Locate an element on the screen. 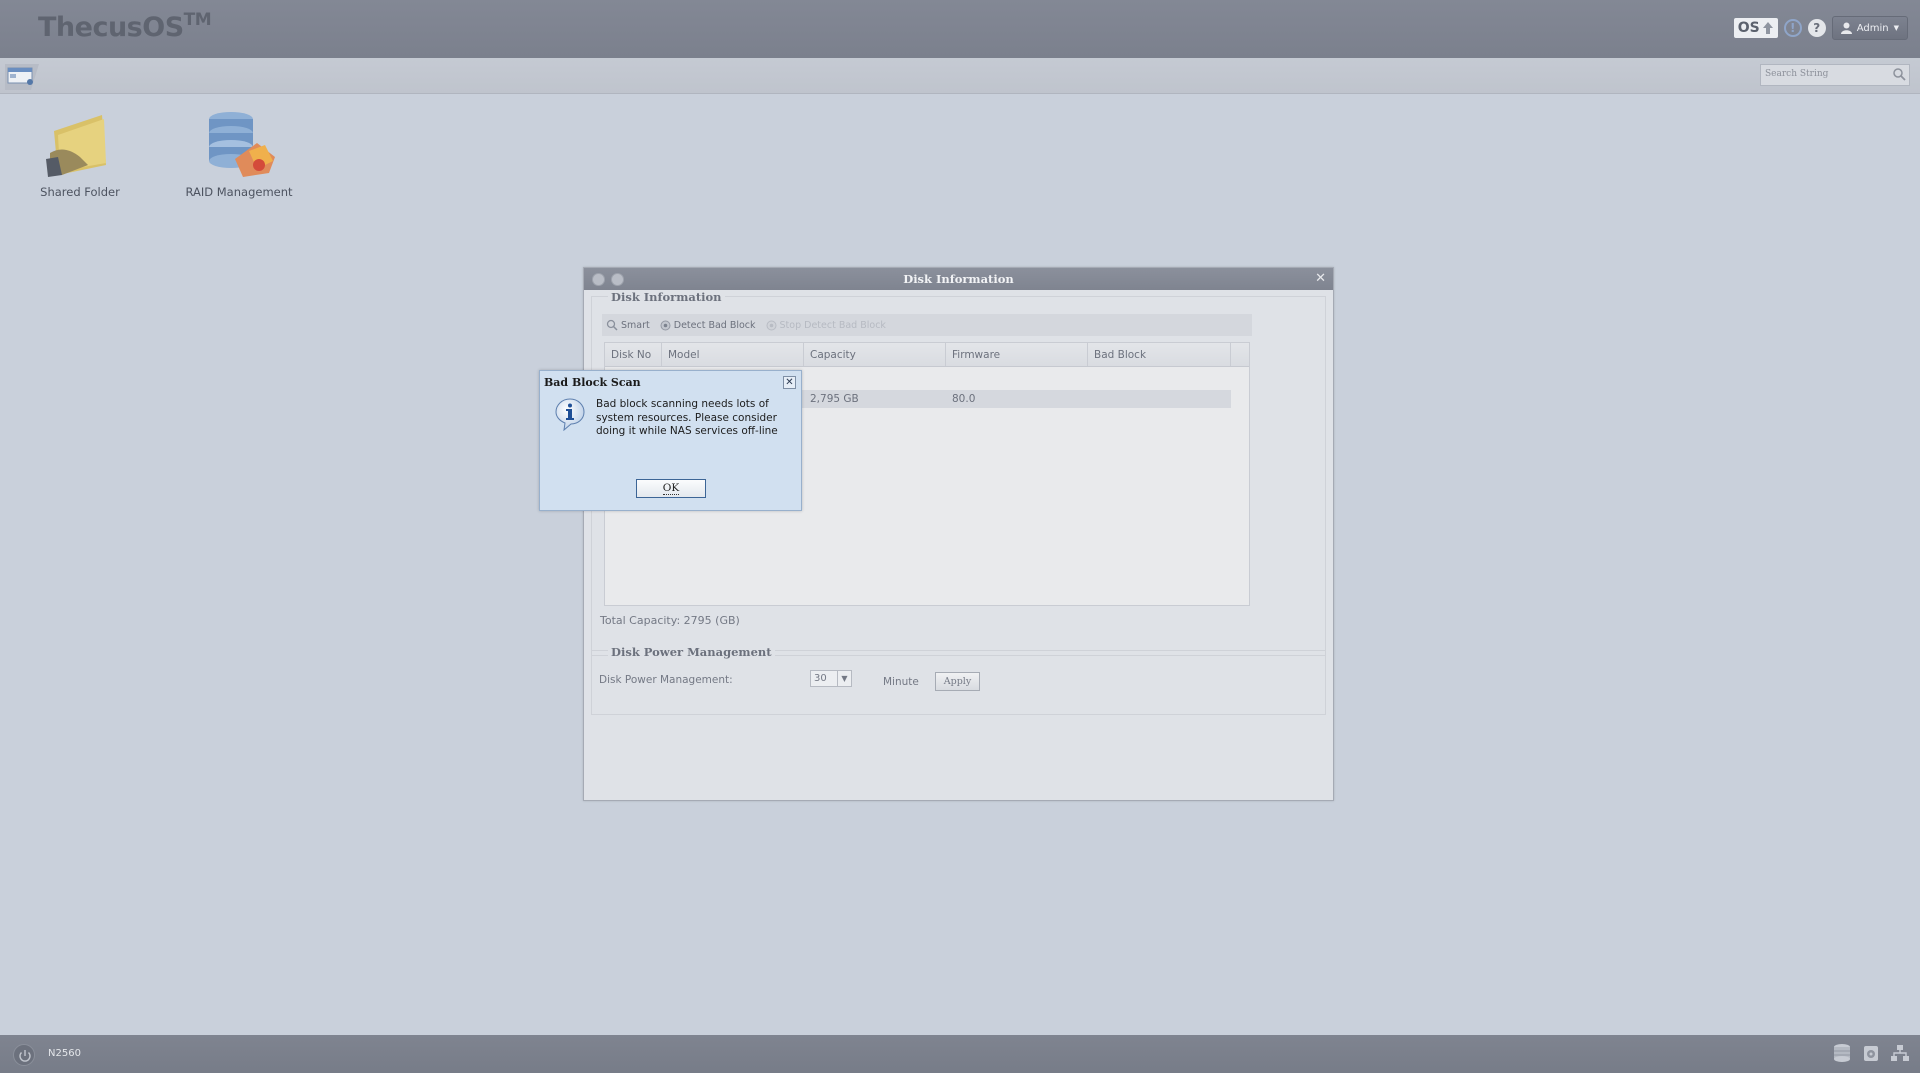 Image resolution: width=1920 pixels, height=1073 pixels. header-actions: OS ! ? Admin ▼ is located at coordinates (1820, 28).